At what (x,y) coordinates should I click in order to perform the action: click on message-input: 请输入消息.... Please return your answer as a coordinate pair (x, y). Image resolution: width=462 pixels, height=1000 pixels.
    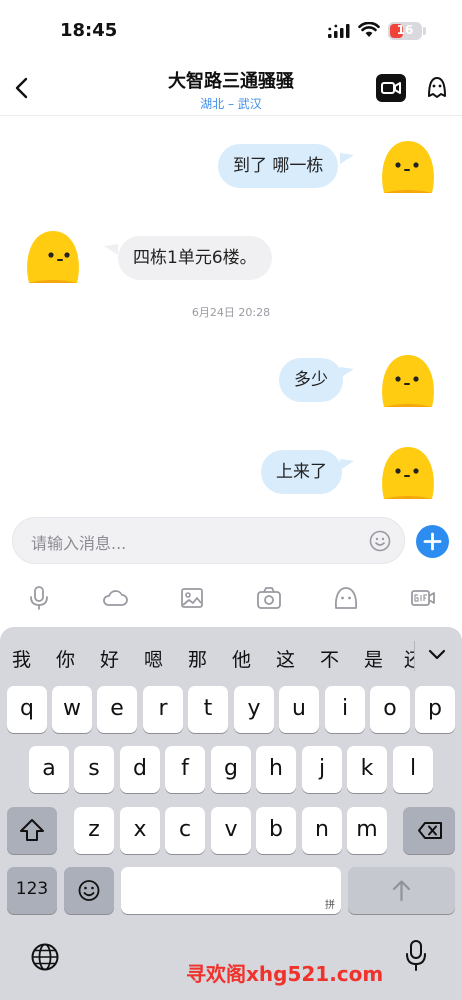
    Looking at the image, I should click on (208, 540).